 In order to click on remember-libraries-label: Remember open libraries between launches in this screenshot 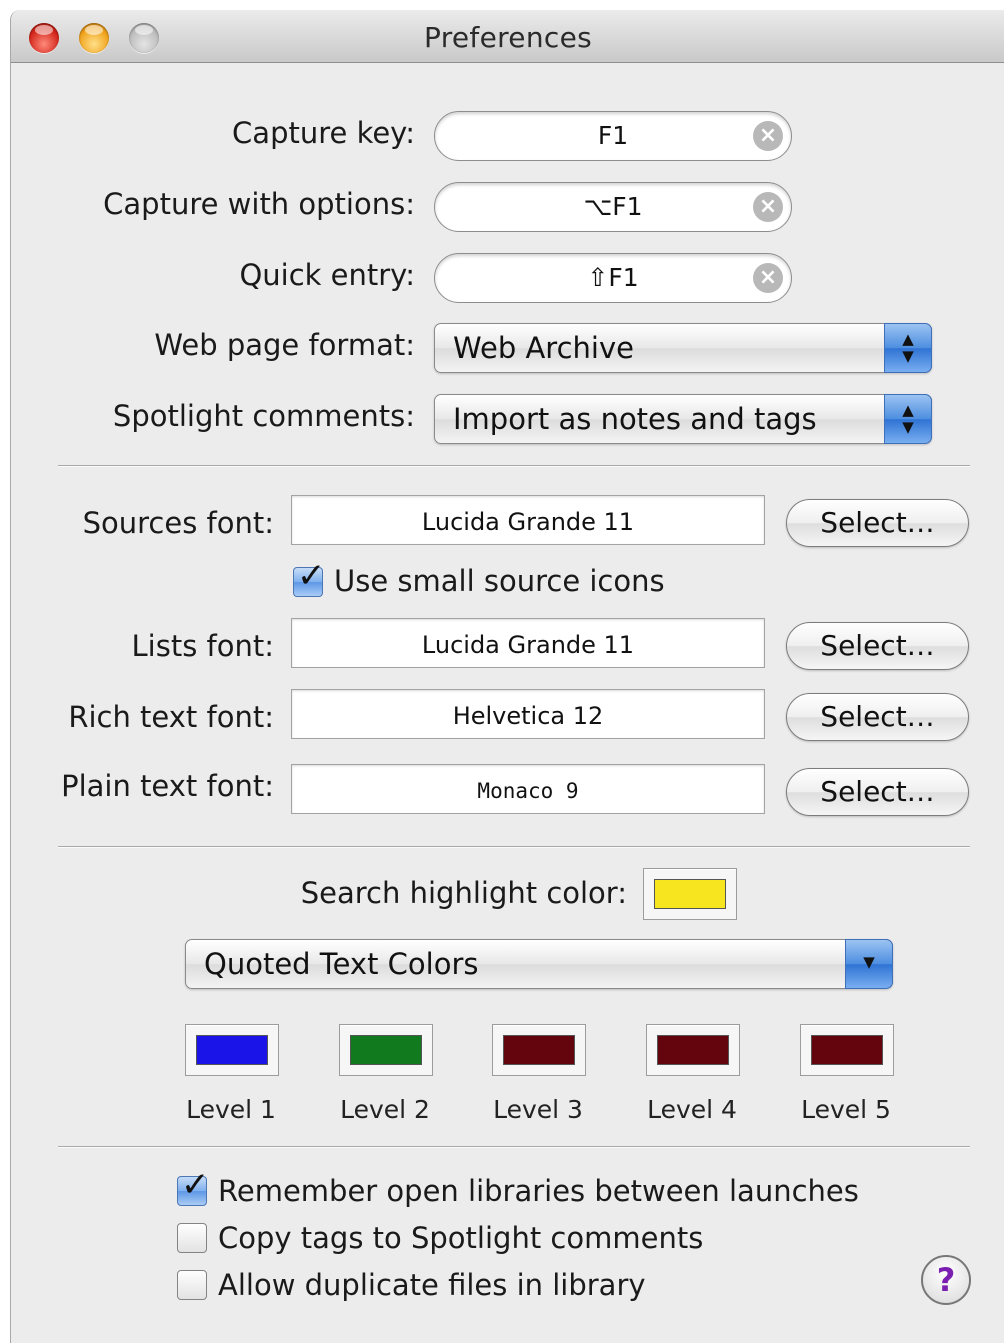, I will do `click(538, 1191)`.